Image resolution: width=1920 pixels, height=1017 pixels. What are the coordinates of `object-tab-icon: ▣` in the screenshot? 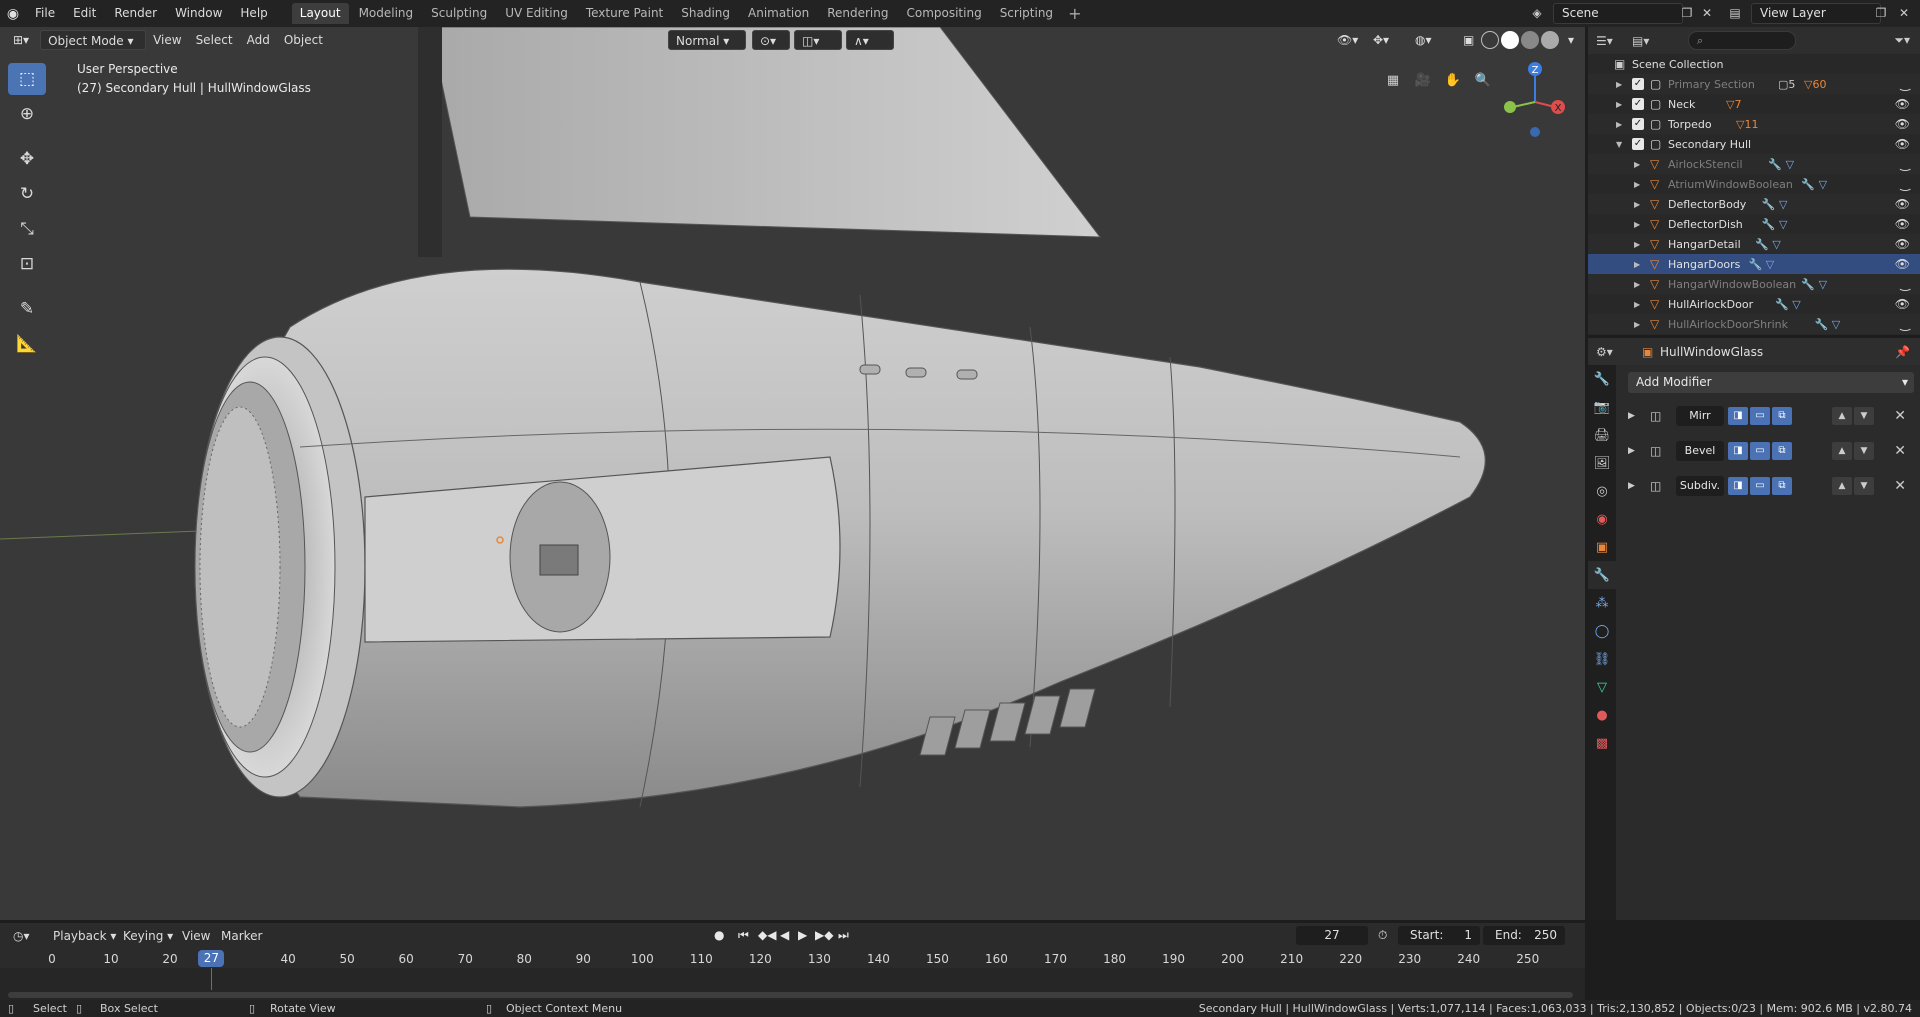 It's located at (1602, 547).